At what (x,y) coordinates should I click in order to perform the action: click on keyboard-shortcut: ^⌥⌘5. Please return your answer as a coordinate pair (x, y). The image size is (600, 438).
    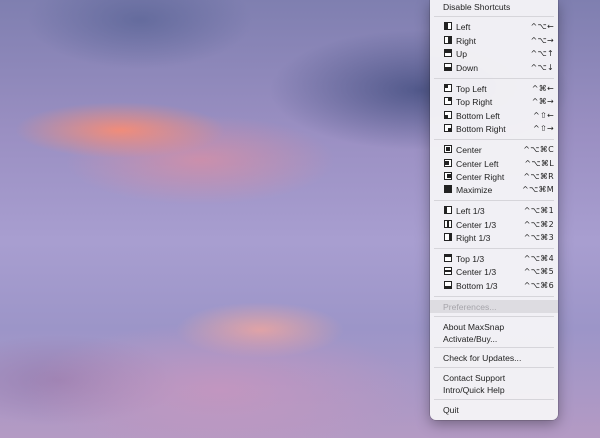
    Looking at the image, I should click on (538, 271).